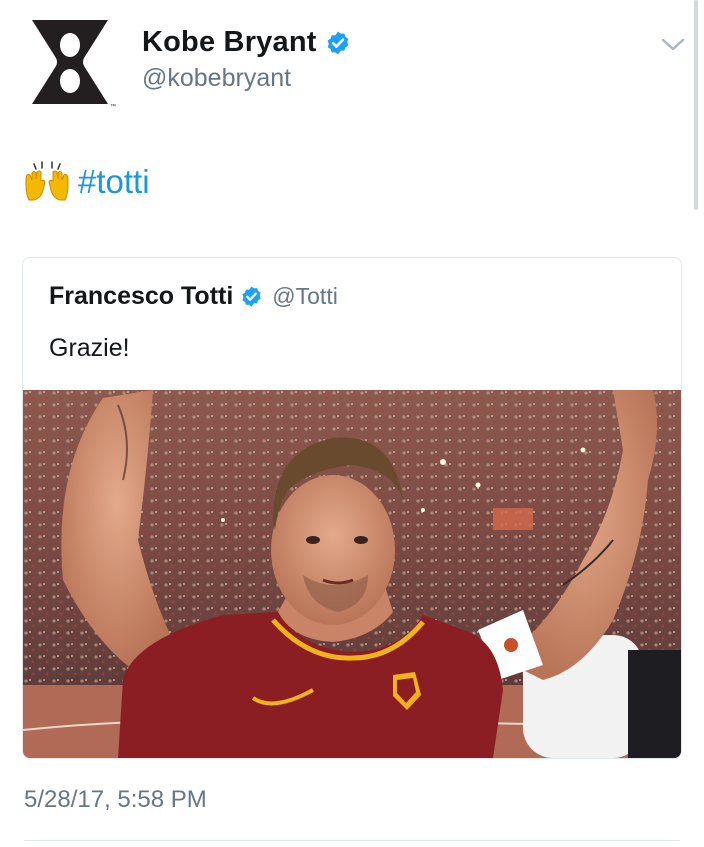 The width and height of the screenshot is (704, 847). What do you see at coordinates (216, 78) in the screenshot?
I see `author-handle: @kobebryant` at bounding box center [216, 78].